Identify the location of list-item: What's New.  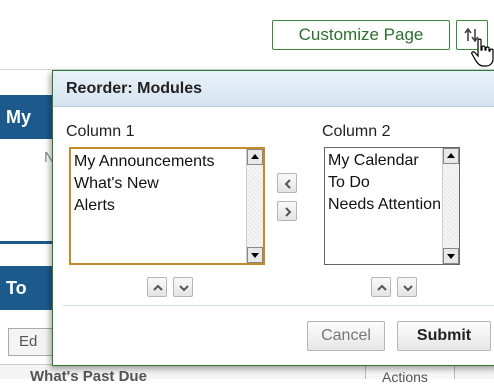
(144, 184).